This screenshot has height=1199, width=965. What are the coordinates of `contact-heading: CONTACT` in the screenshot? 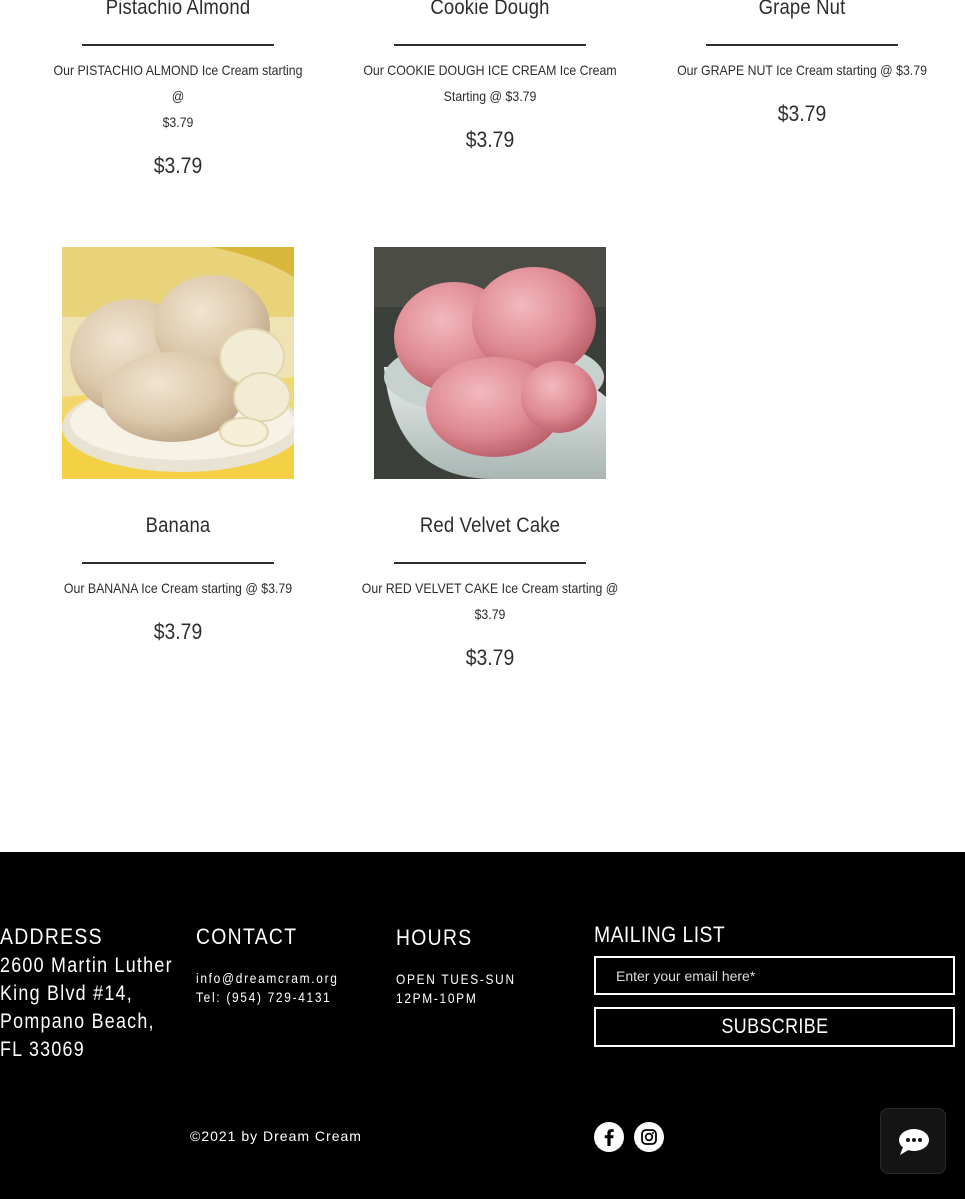 It's located at (247, 936).